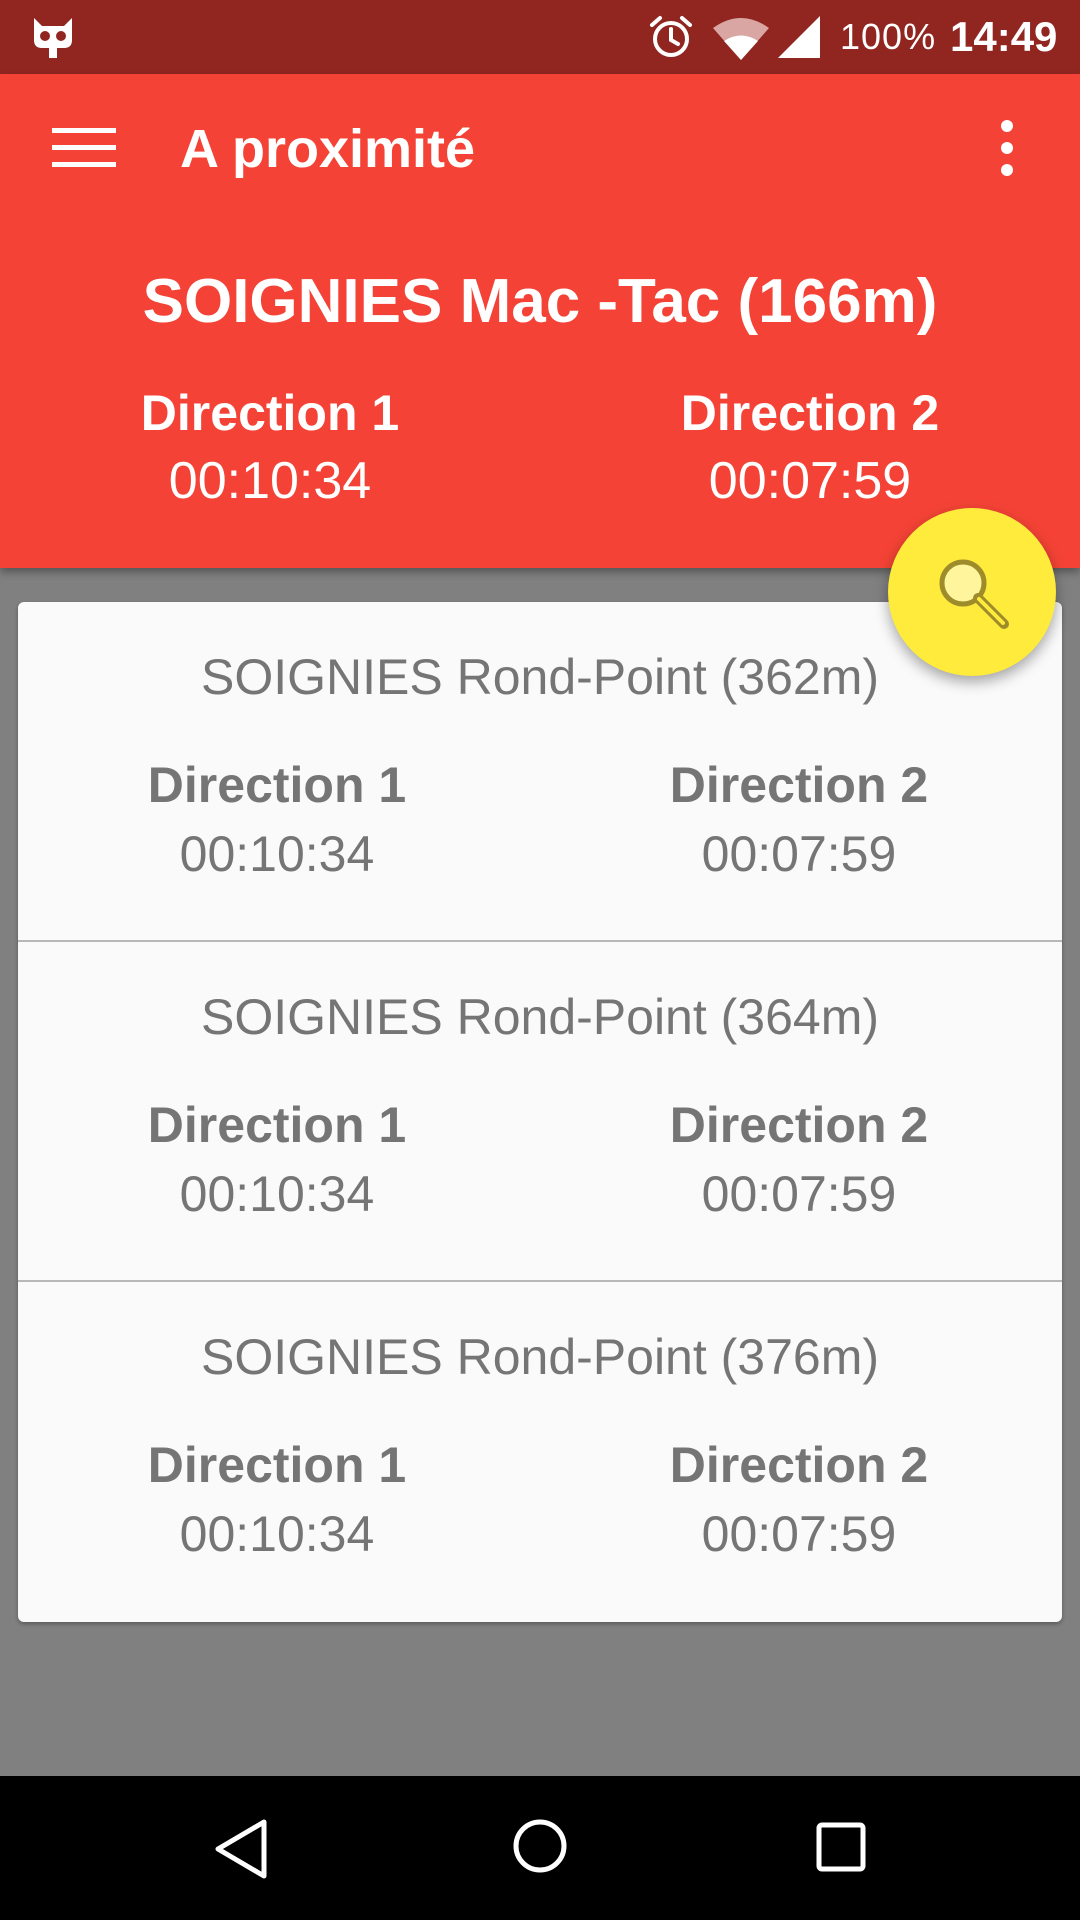 This screenshot has height=1920, width=1080. I want to click on recents-icon, so click(841, 1847).